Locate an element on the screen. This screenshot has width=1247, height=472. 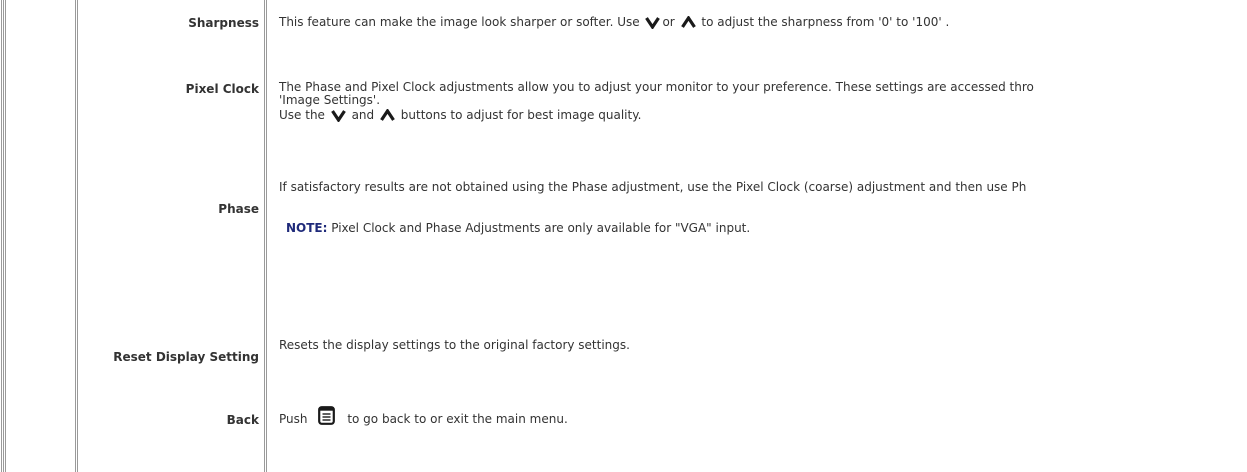
pixel-clock-line-2: 'Image Settings'. is located at coordinates (330, 100).